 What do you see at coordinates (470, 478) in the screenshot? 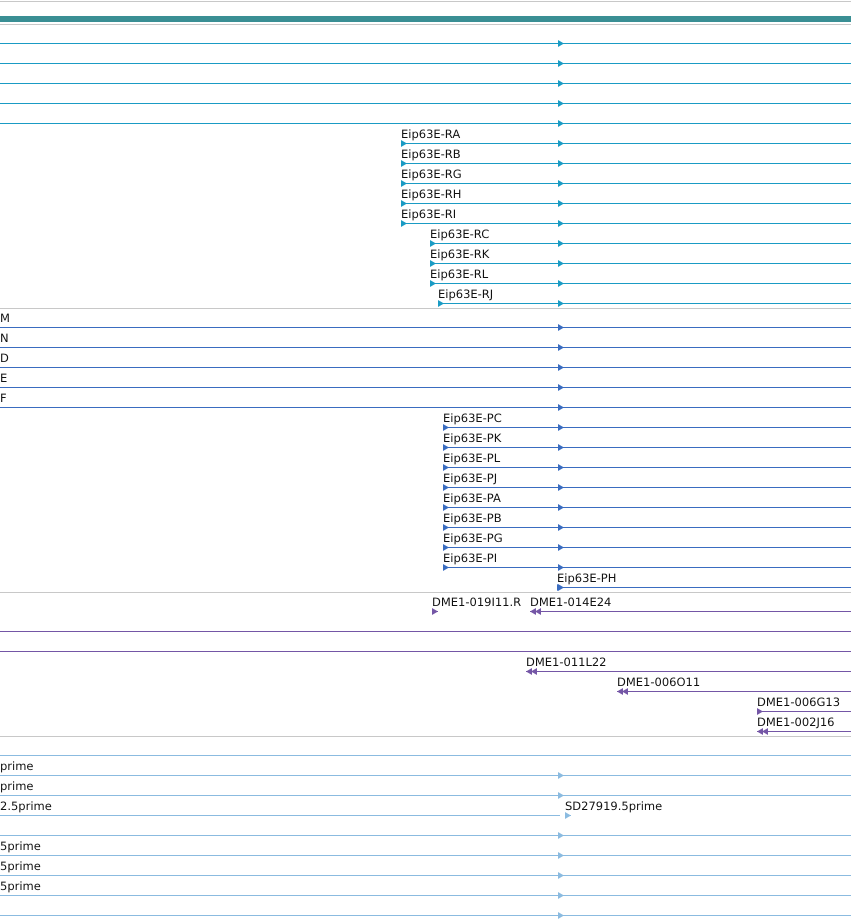
I see `feature-label: Eip63E-PJ` at bounding box center [470, 478].